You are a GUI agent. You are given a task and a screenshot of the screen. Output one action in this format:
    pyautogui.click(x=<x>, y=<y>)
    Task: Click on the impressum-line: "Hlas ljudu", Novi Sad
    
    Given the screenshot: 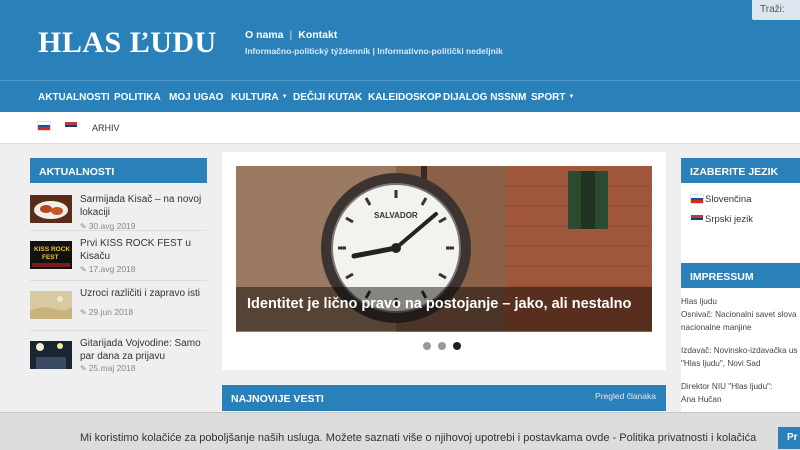 What is the action you would take?
    pyautogui.click(x=721, y=363)
    